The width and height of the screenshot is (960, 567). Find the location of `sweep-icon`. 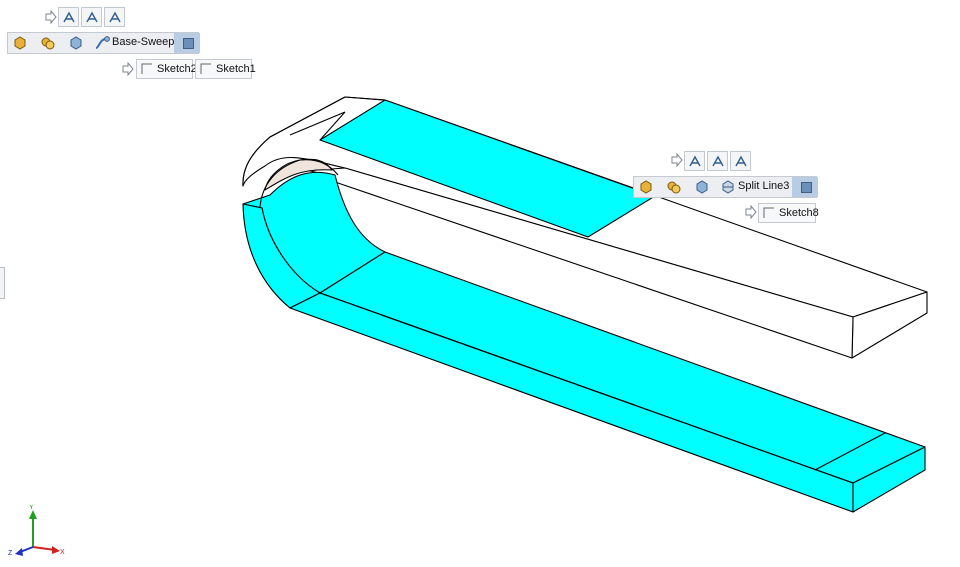

sweep-icon is located at coordinates (102, 42).